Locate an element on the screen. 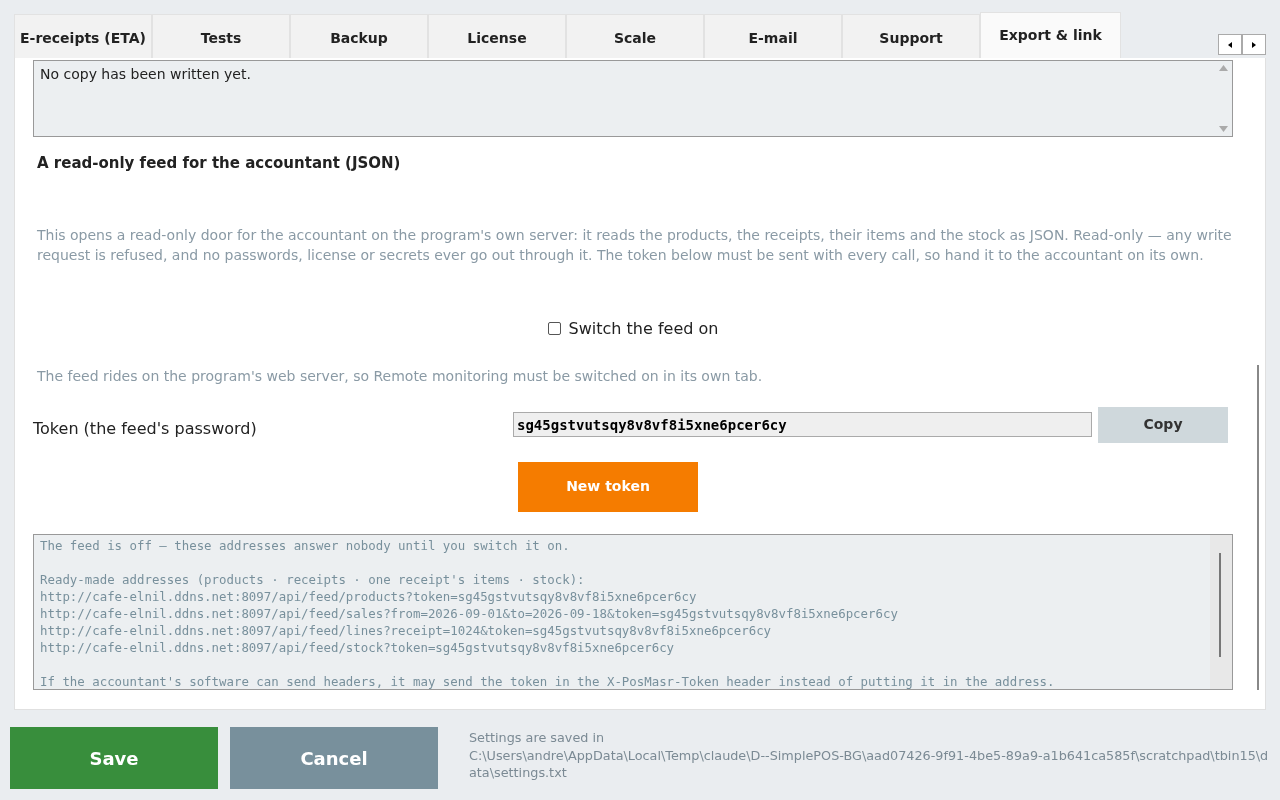 This screenshot has height=800, width=1280. address-line: http://cafe-elnil.ddns.net:8097/api/feed/products?token=sg45gstvutsqy8v8vf8i5xne6pcer6cy is located at coordinates (368, 596).